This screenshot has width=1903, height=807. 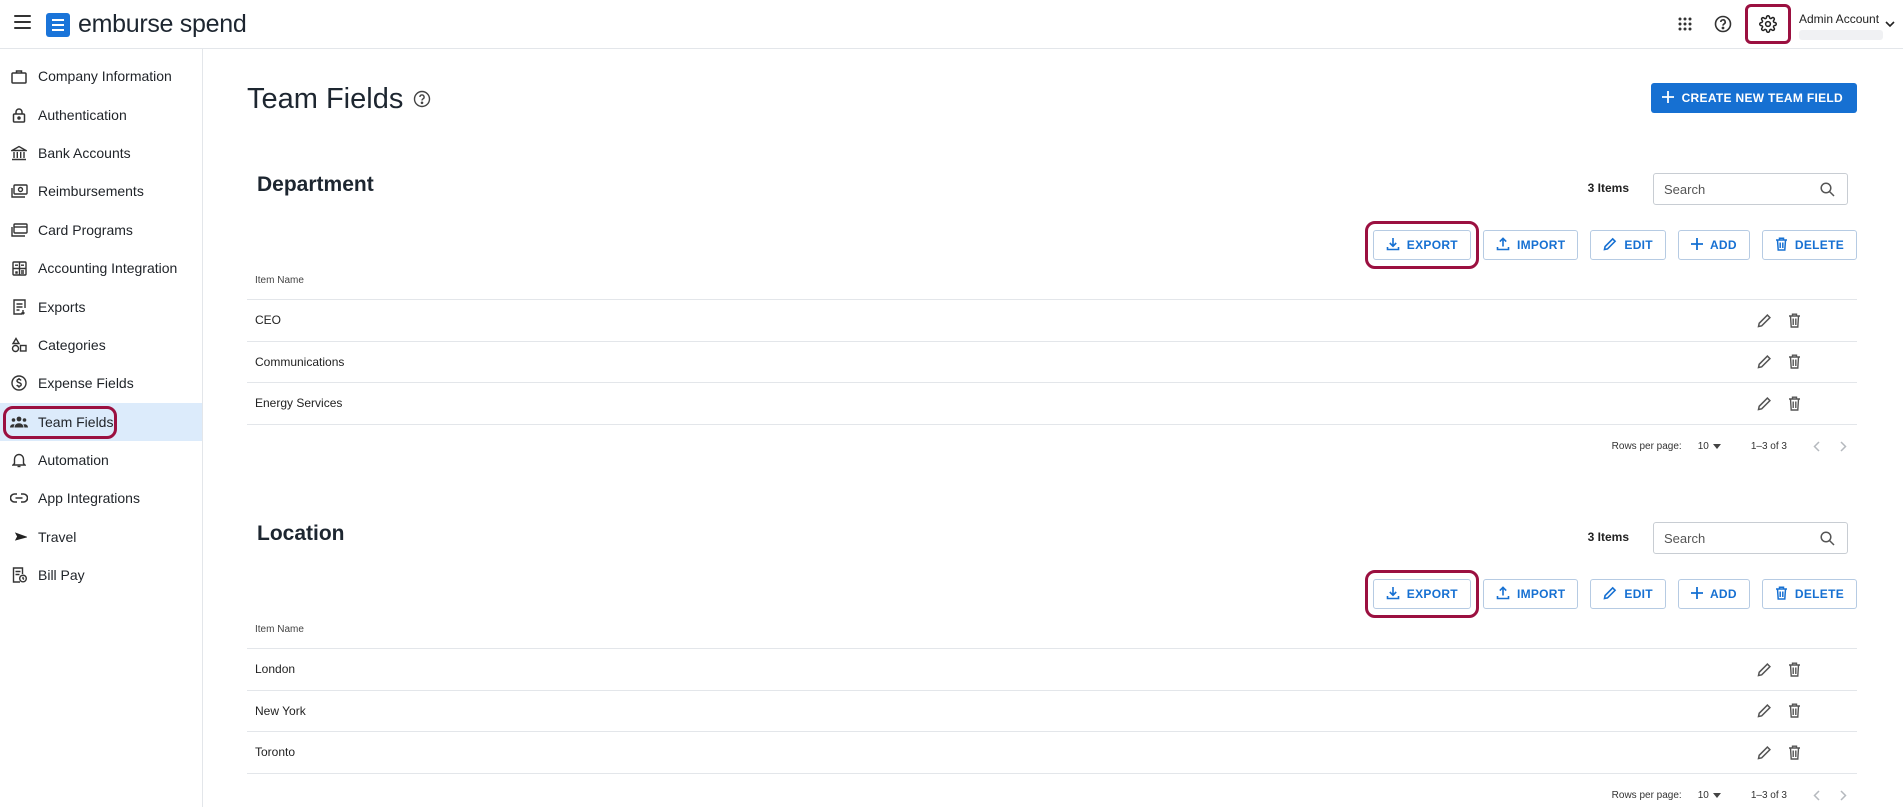 I want to click on sidebar-item-label: Categories, so click(x=72, y=344).